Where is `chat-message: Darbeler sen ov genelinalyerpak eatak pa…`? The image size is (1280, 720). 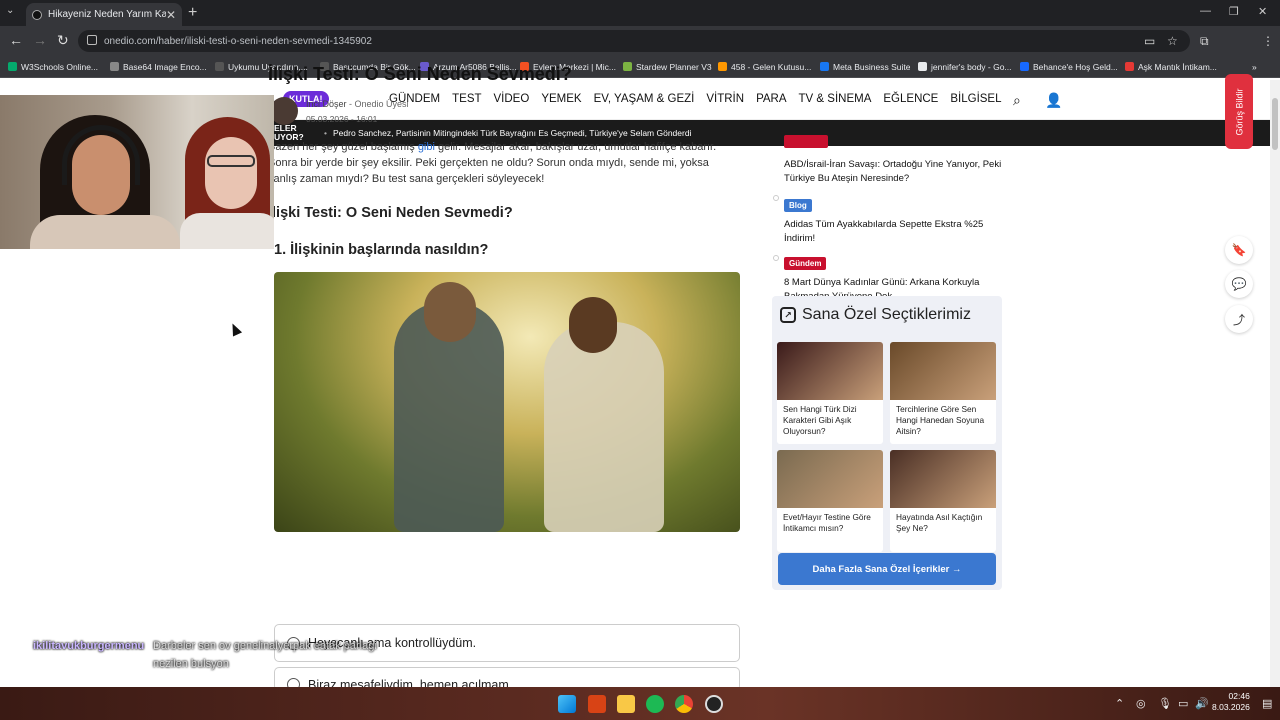 chat-message: Darbeler sen ov genelinalyerpak eatak pa… is located at coordinates (265, 646).